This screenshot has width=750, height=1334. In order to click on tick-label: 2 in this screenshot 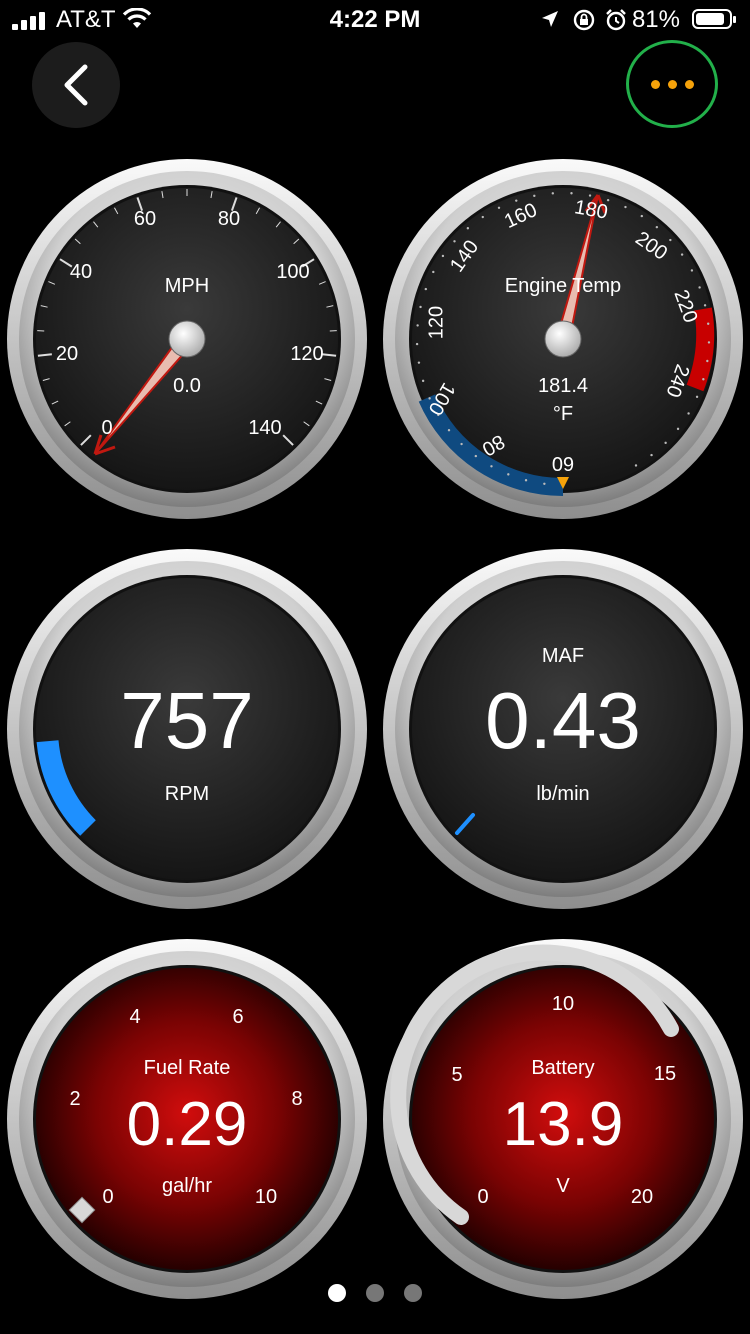, I will do `click(75, 1099)`.